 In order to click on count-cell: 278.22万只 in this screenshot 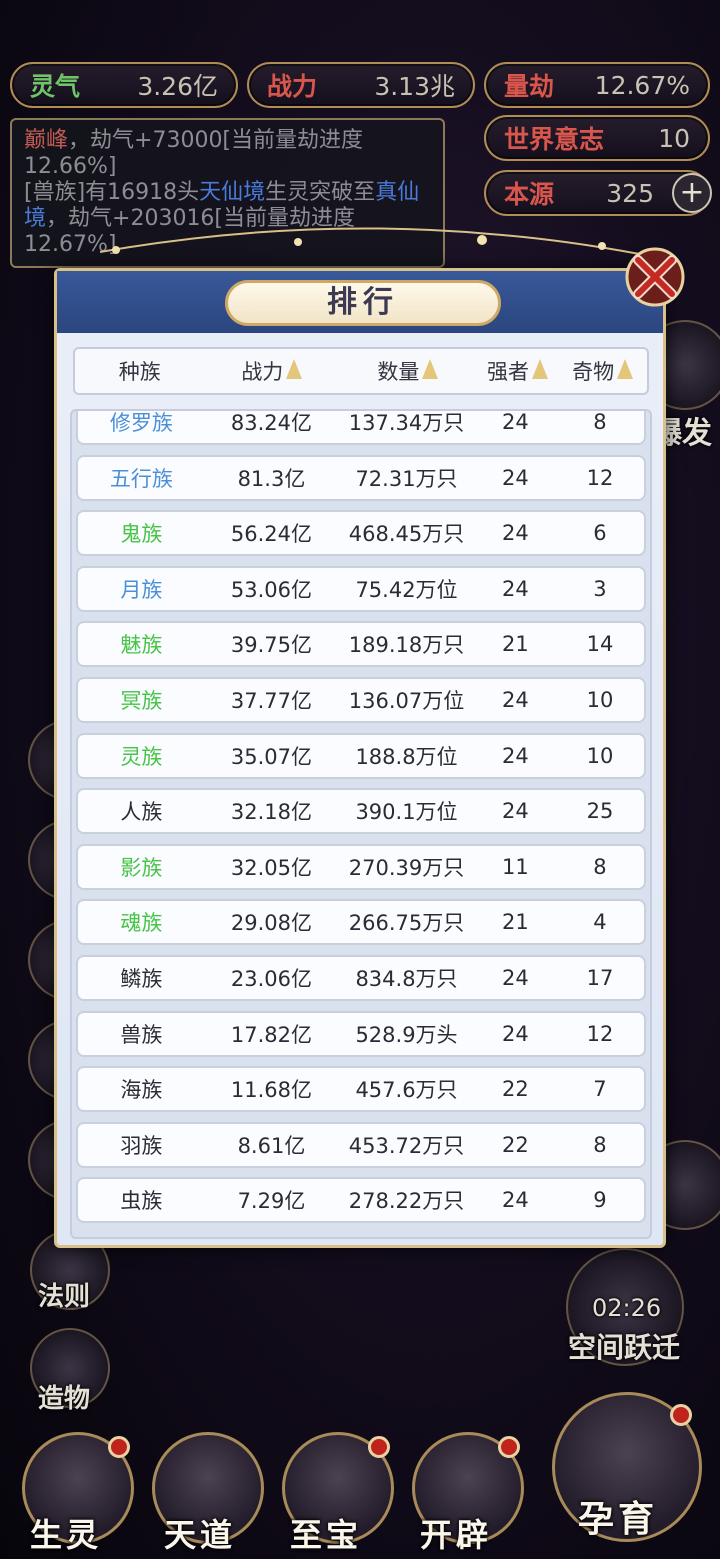, I will do `click(406, 1201)`.